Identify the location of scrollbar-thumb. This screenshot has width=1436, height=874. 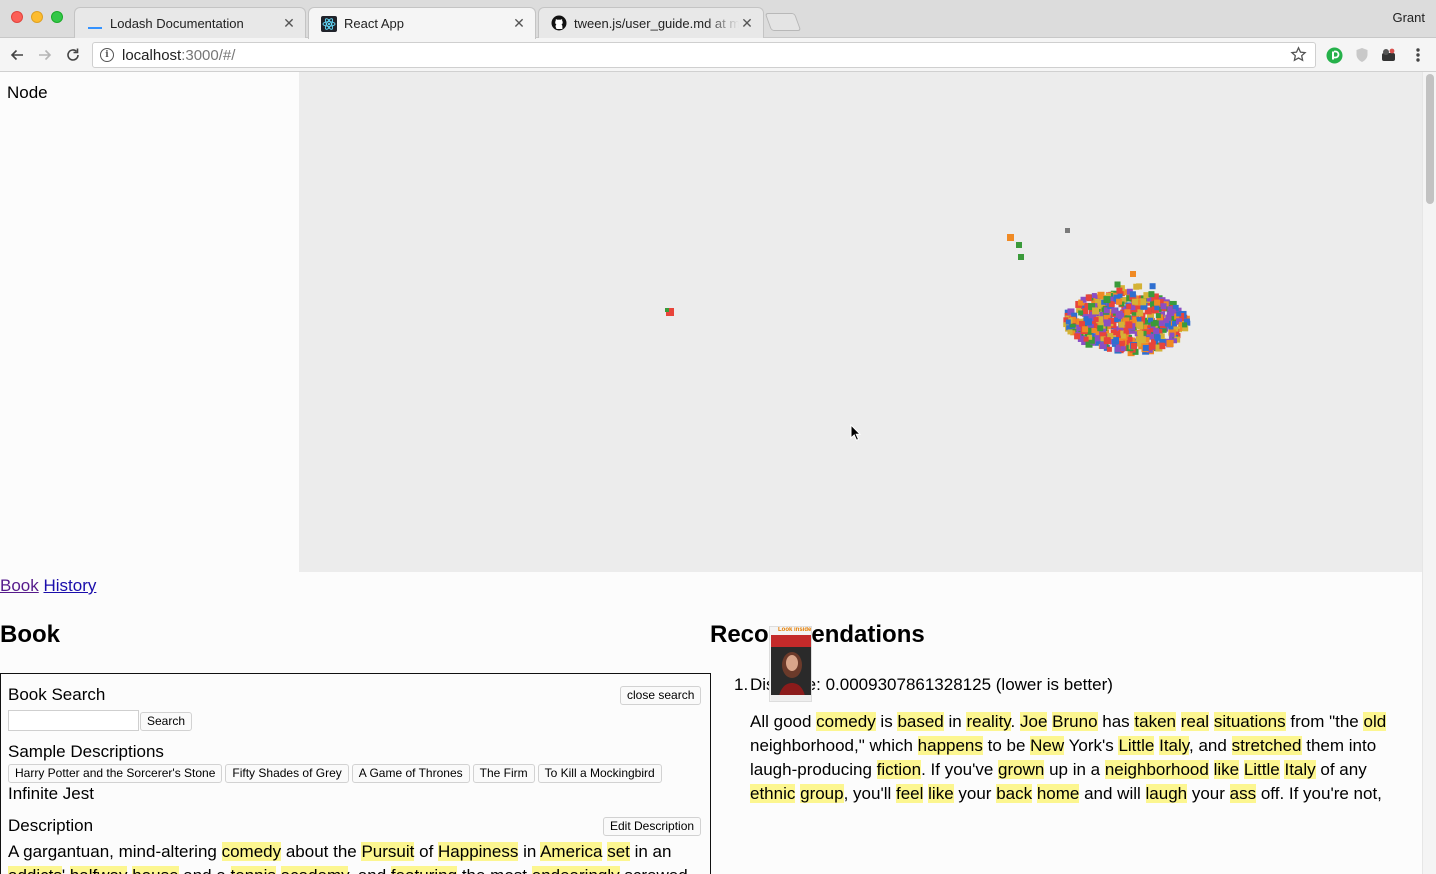
(1430, 139).